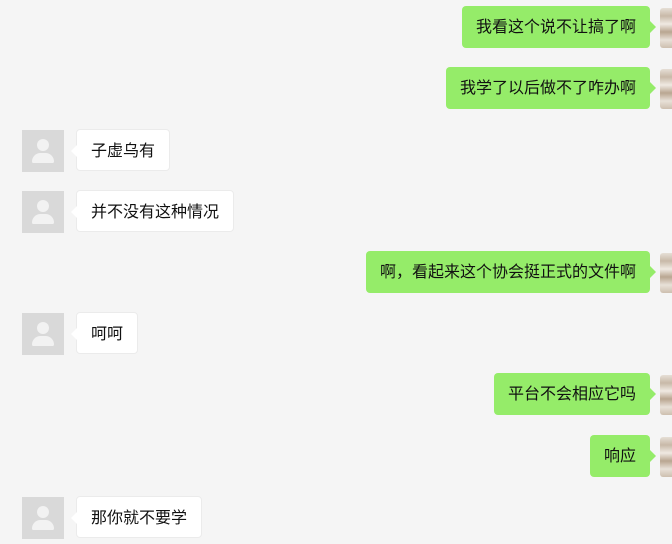 The height and width of the screenshot is (544, 672). Describe the element at coordinates (336, 395) in the screenshot. I see `message-row: 平台不会相应它吗` at that location.